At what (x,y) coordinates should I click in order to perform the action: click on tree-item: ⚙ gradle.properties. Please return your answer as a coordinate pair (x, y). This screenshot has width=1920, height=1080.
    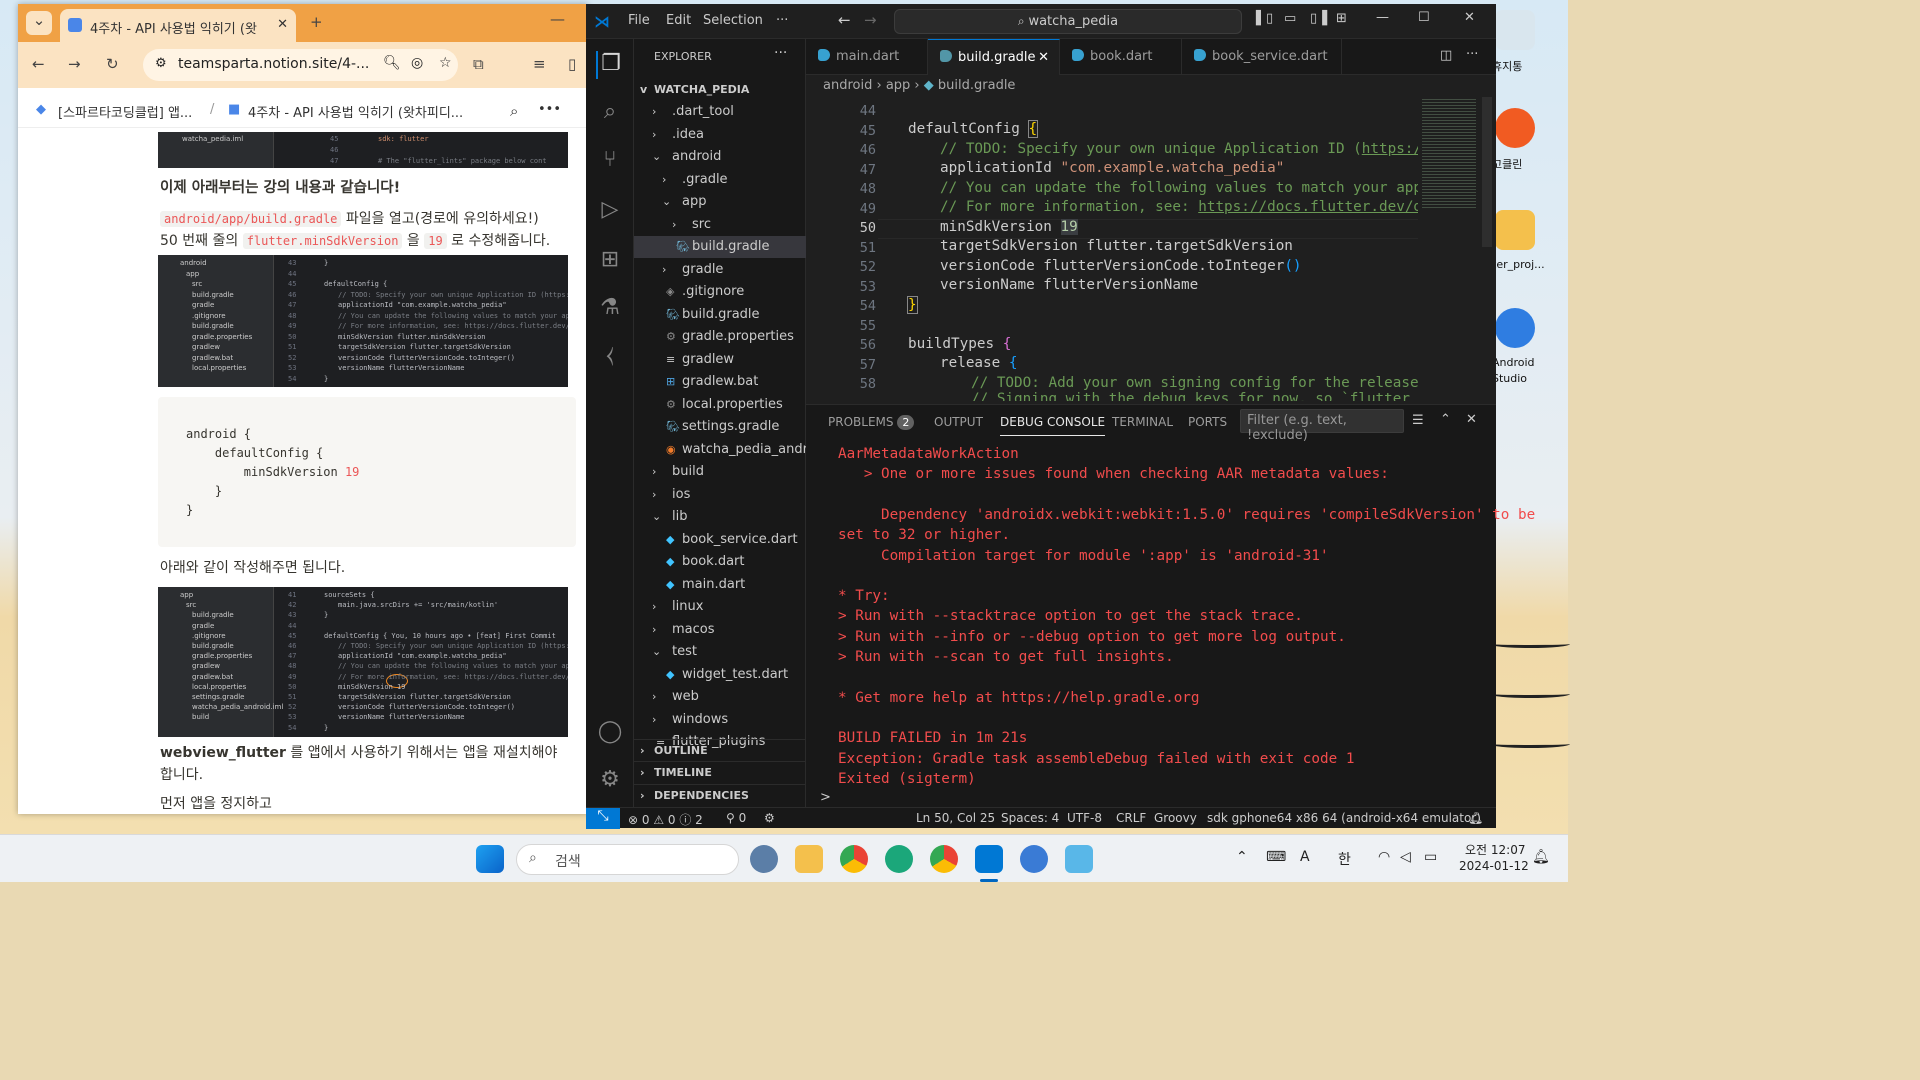
    Looking at the image, I should click on (720, 337).